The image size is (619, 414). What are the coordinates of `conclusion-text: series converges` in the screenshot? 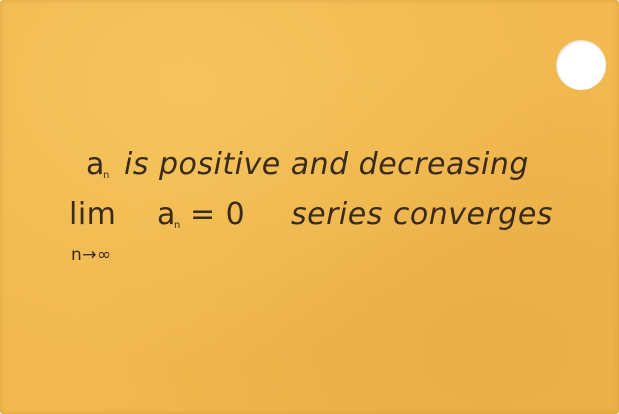 It's located at (422, 214).